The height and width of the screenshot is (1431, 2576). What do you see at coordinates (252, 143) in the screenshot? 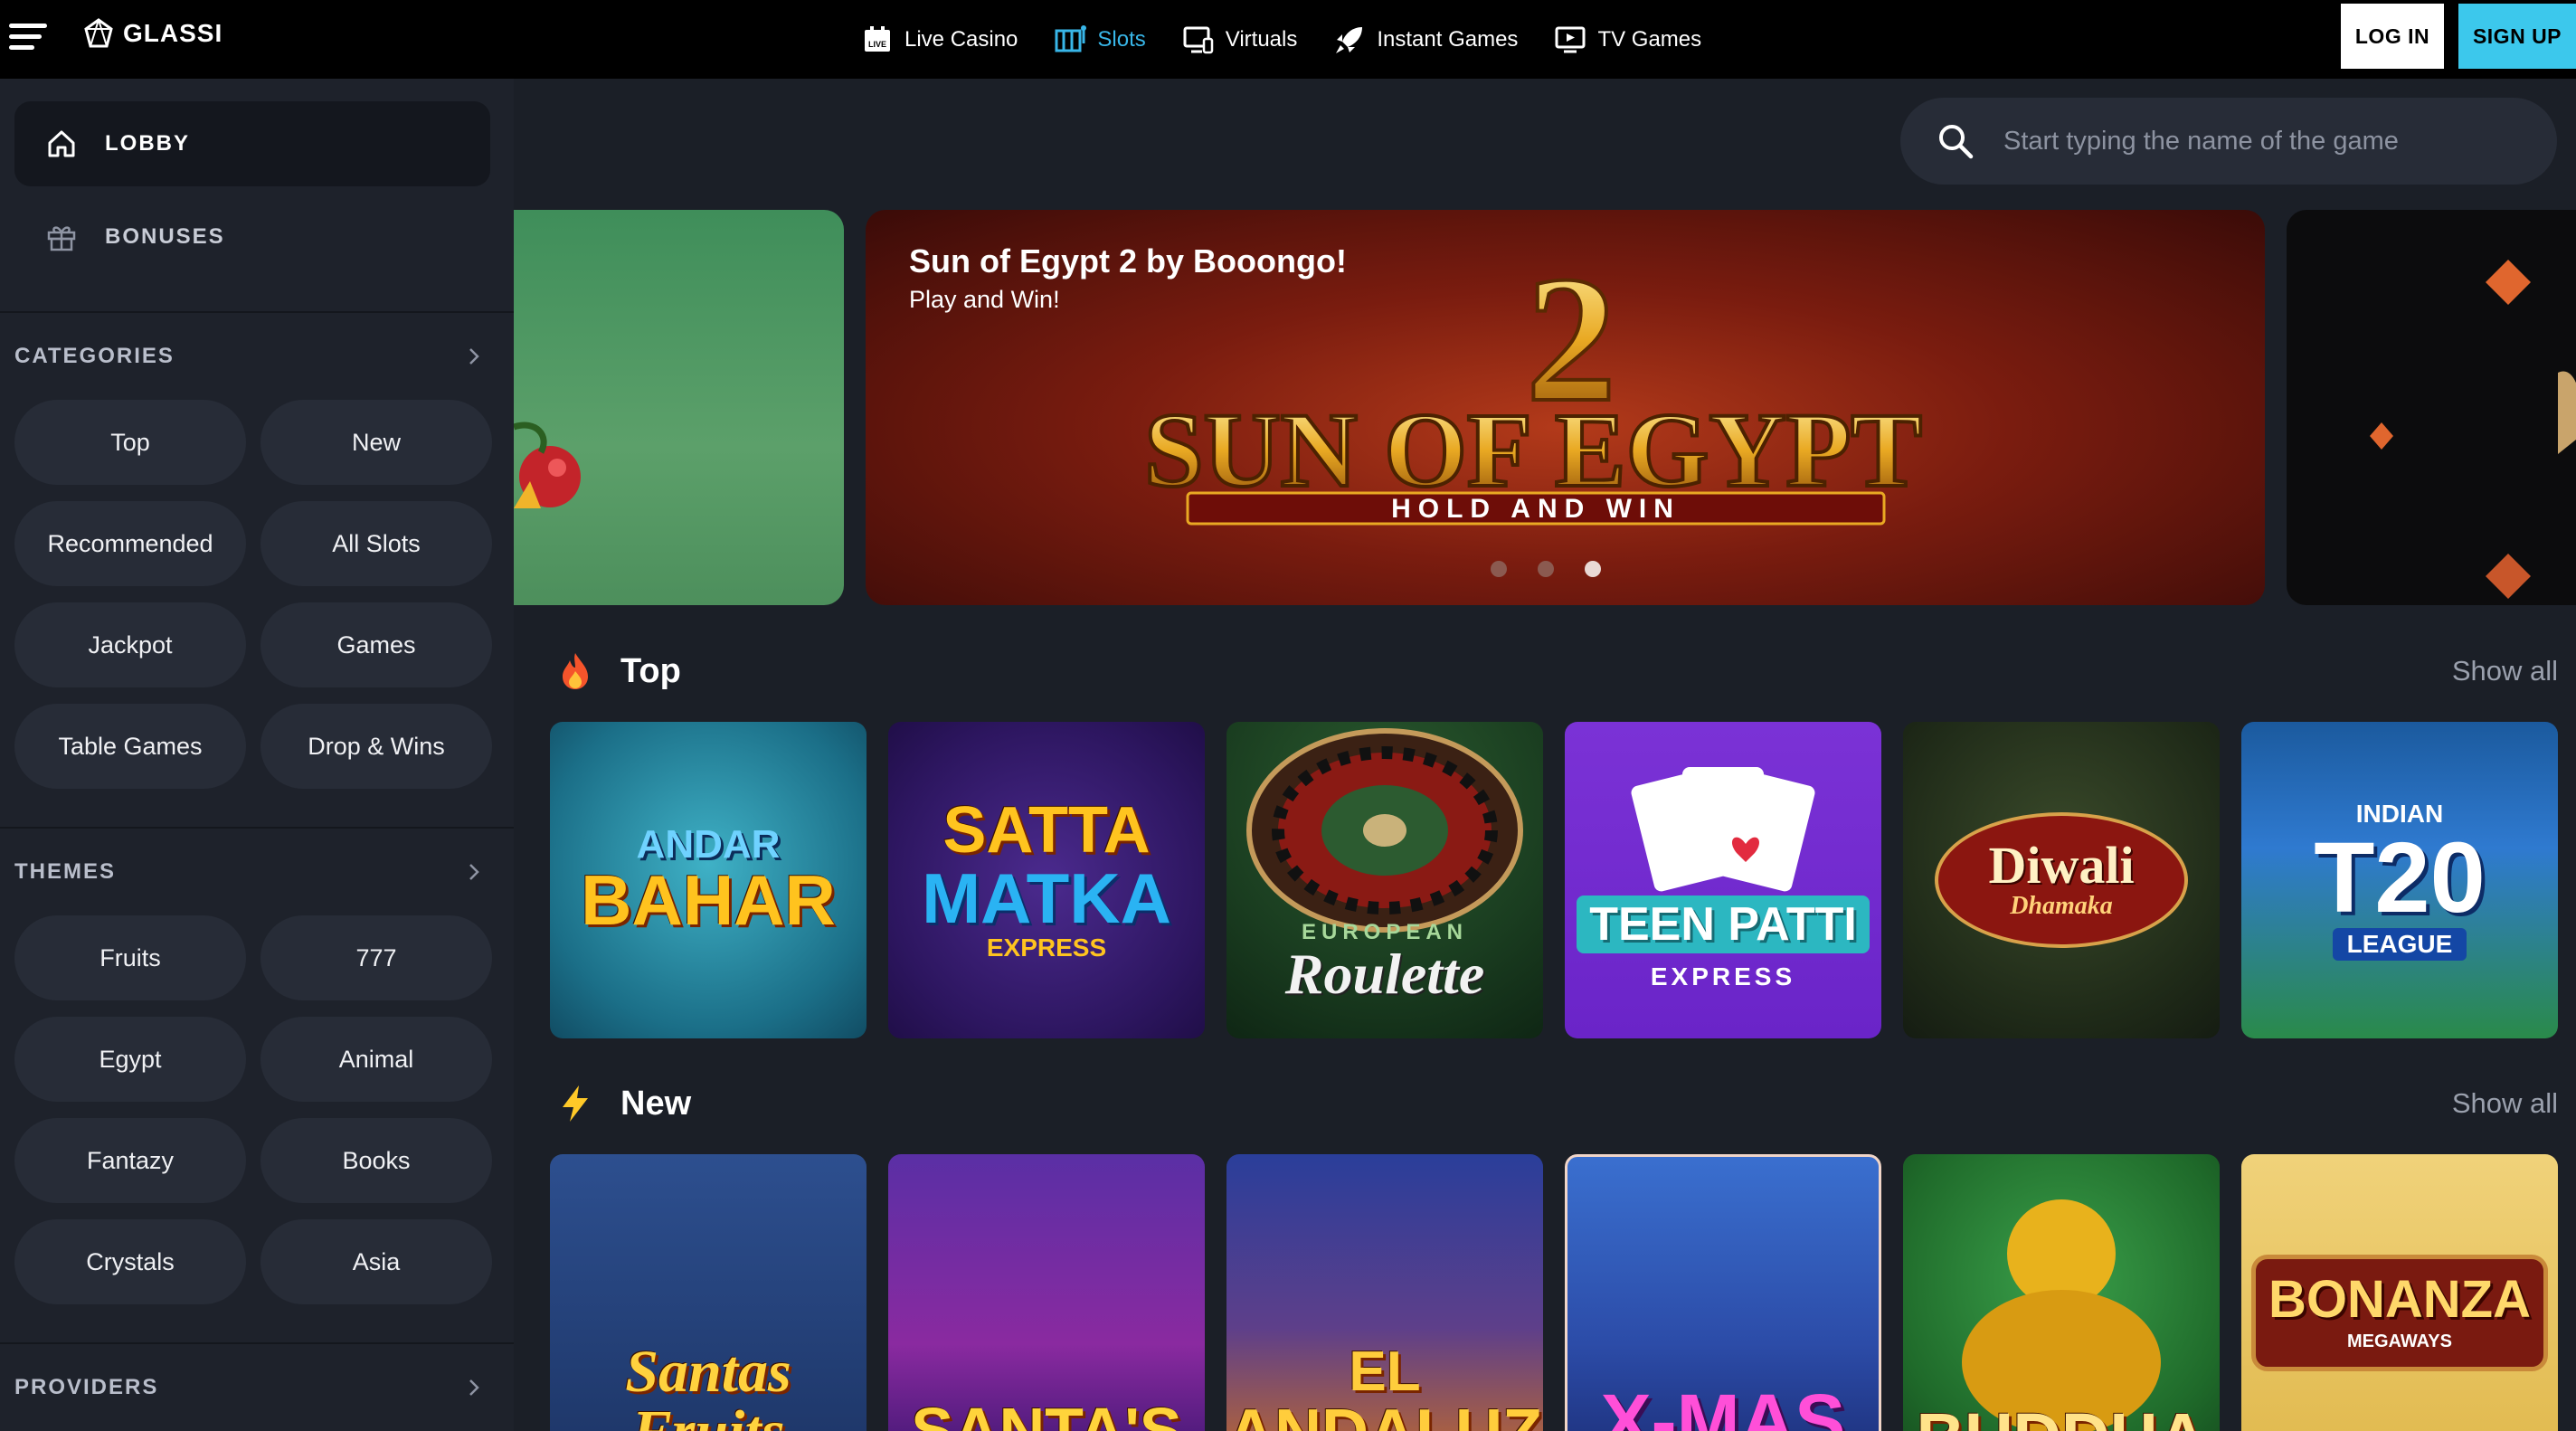
I see `sidebar-item-lobby: LOBBY` at bounding box center [252, 143].